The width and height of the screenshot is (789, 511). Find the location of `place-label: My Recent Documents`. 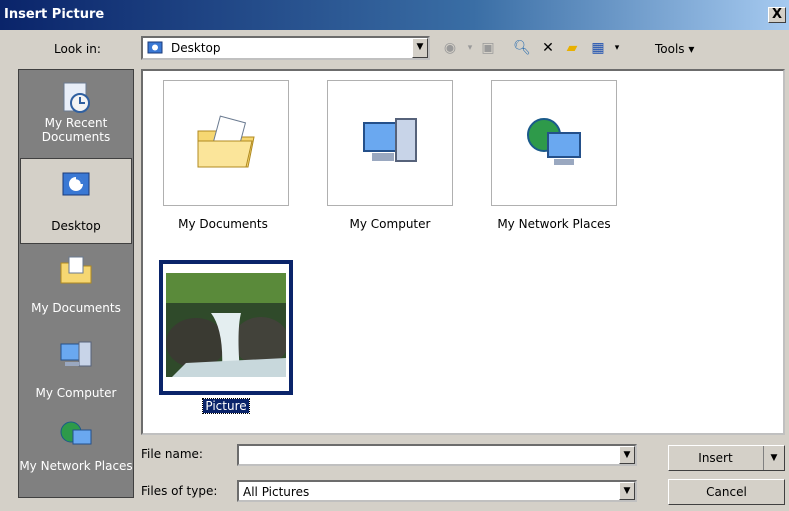

place-label: My Recent Documents is located at coordinates (76, 130).